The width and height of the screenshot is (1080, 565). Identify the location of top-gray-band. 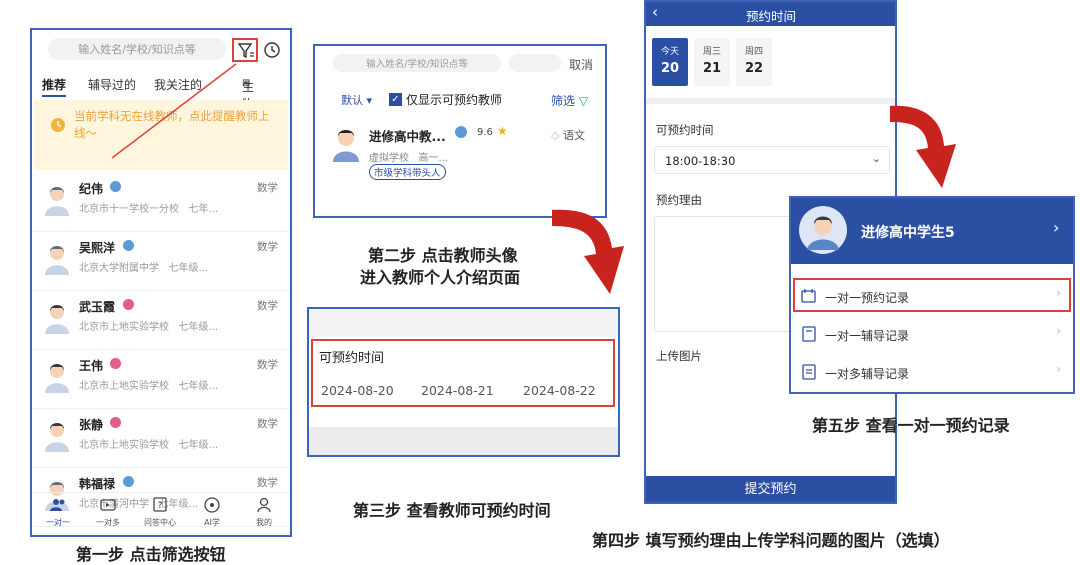
(463, 323).